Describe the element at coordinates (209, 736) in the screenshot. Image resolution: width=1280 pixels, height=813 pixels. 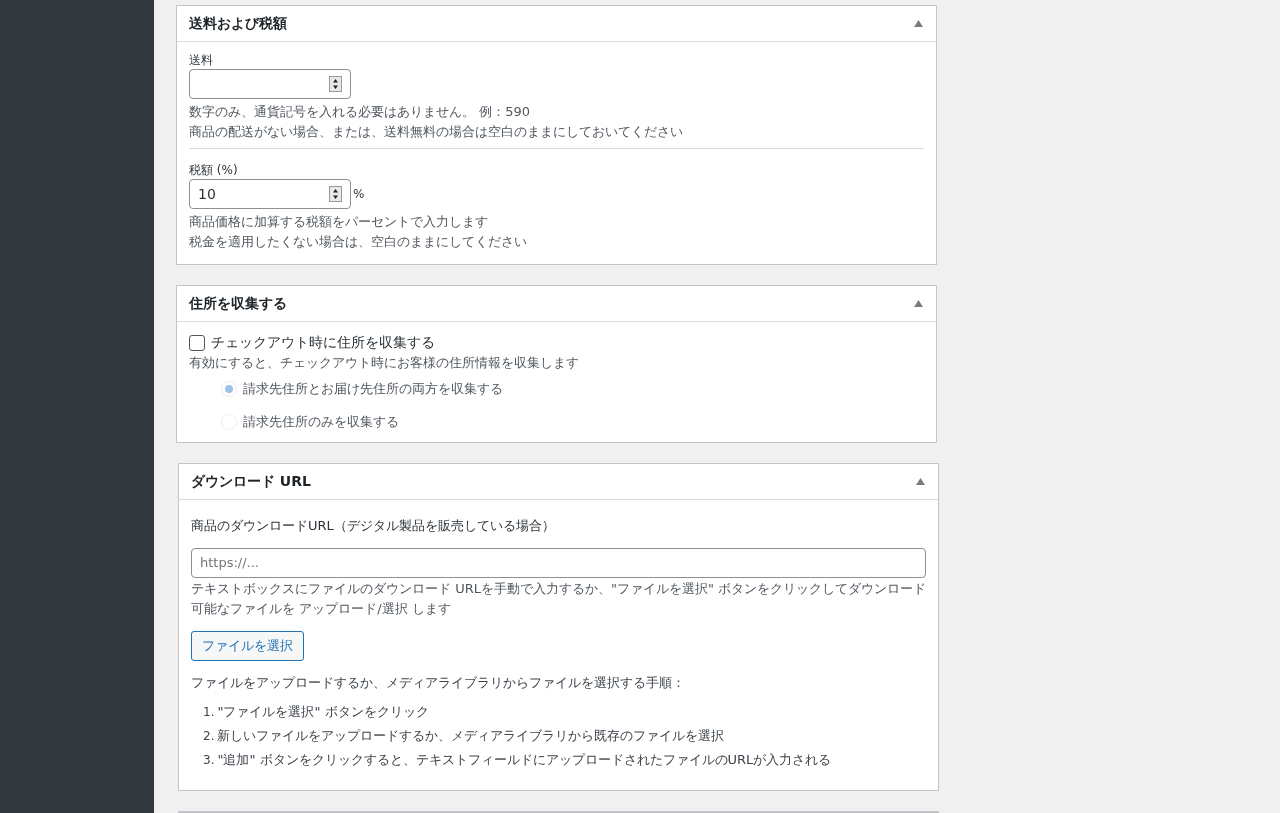
I see `step-number: 2.` at that location.